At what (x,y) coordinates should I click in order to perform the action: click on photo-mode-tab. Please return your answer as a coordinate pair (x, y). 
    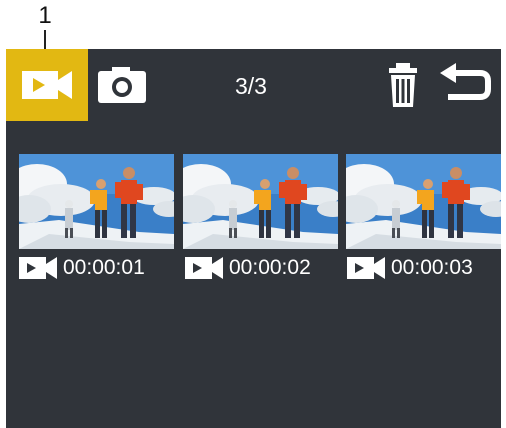
    Looking at the image, I should click on (122, 85).